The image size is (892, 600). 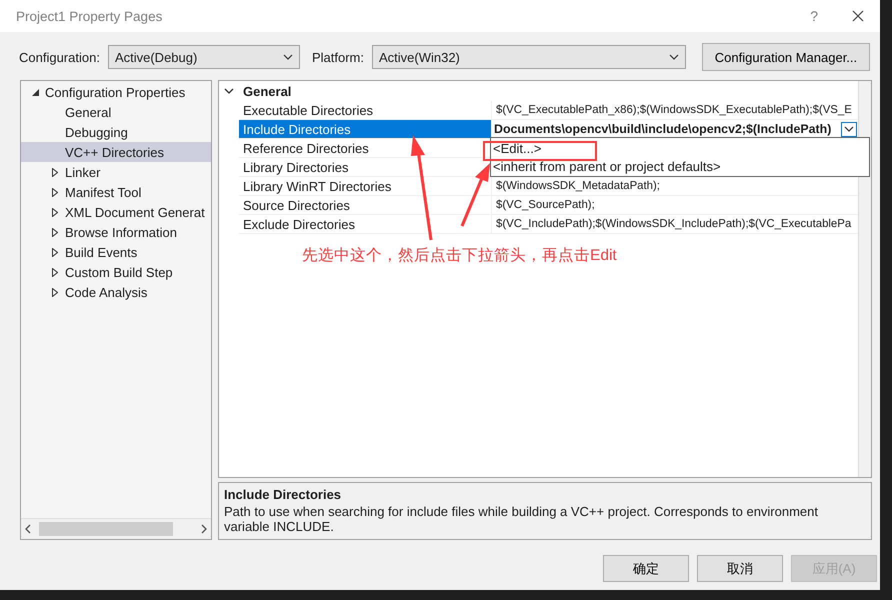 What do you see at coordinates (864, 279) in the screenshot?
I see `vertical-scrollbar` at bounding box center [864, 279].